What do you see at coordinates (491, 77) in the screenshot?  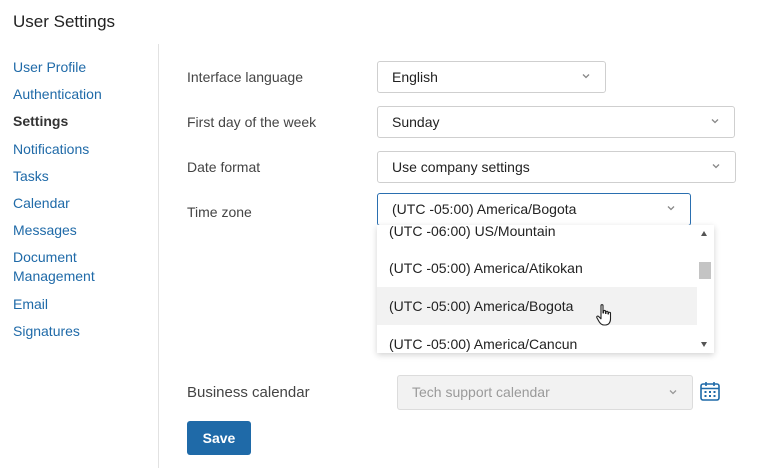 I see `interface-language-select: English` at bounding box center [491, 77].